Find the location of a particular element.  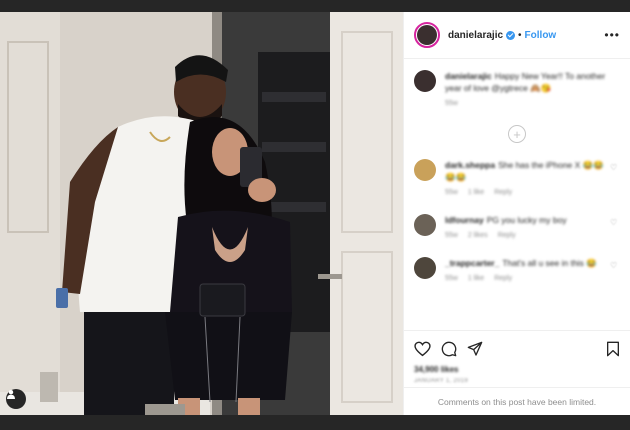

caption-age: 55w is located at coordinates (451, 103).